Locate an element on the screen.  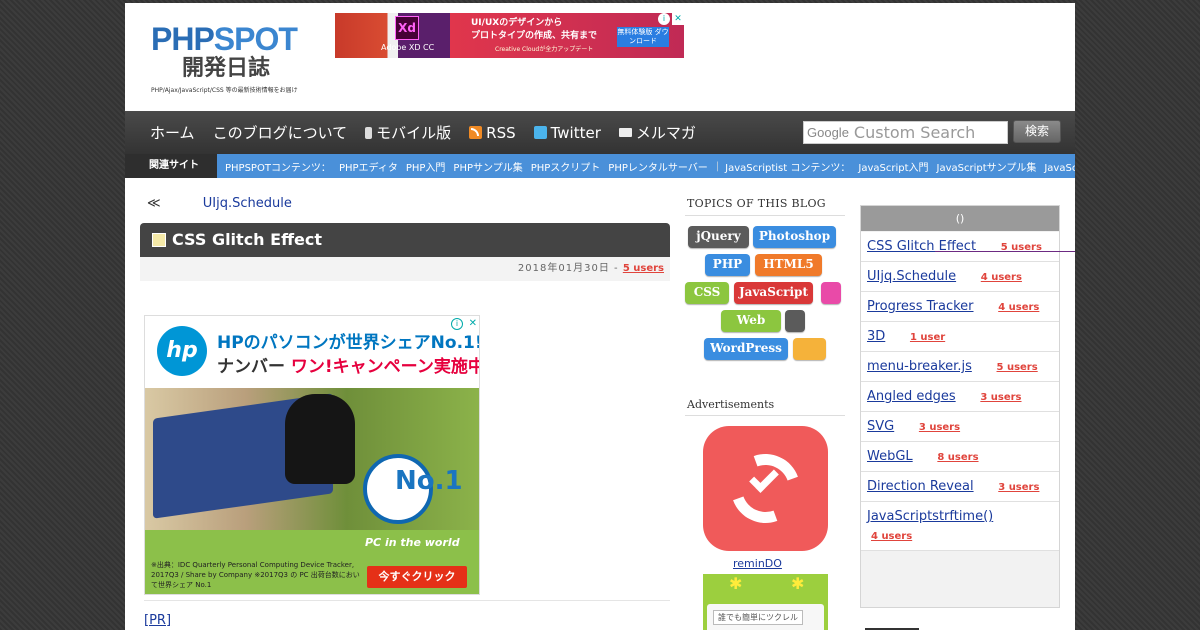
hatena-users-badge: 8 users is located at coordinates (957, 457).